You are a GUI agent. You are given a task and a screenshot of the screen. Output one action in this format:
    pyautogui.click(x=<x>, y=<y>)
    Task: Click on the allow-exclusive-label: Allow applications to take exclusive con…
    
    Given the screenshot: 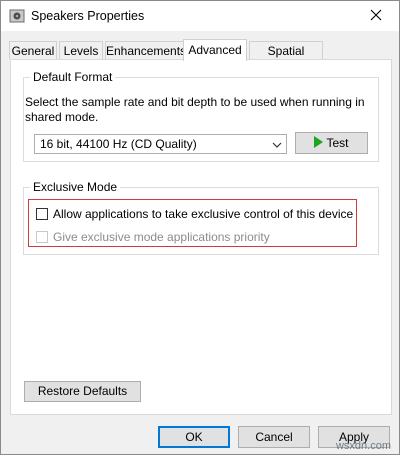 What is the action you would take?
    pyautogui.click(x=203, y=214)
    